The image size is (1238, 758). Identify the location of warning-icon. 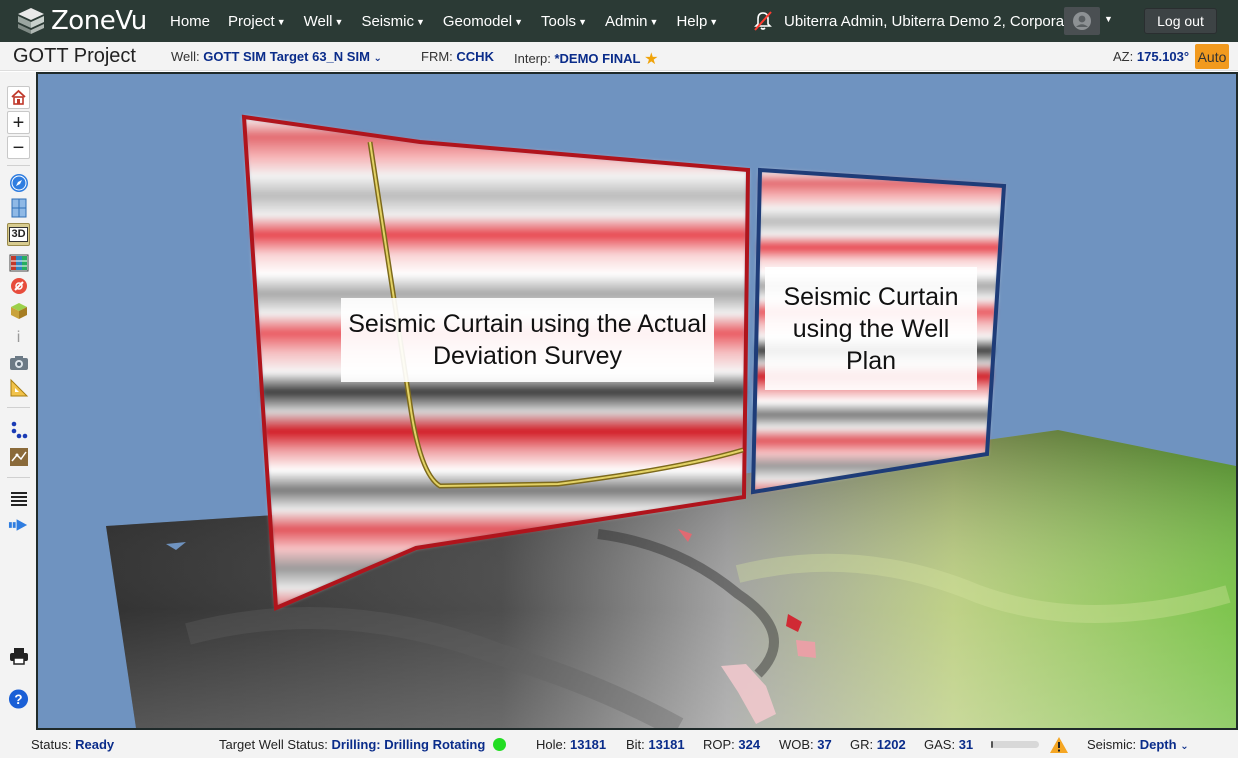
(1059, 745).